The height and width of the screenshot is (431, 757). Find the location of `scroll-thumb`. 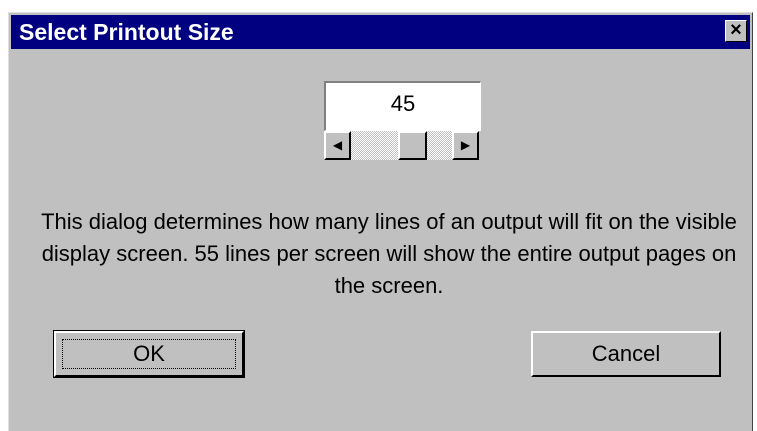

scroll-thumb is located at coordinates (412, 145).